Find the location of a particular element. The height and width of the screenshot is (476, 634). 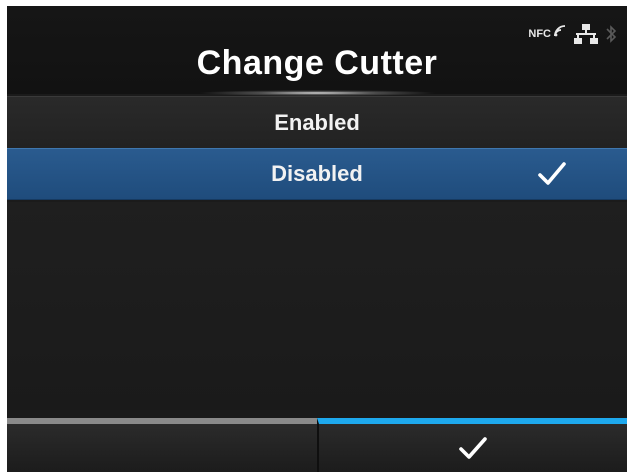

bluetooth-icon is located at coordinates (611, 34).